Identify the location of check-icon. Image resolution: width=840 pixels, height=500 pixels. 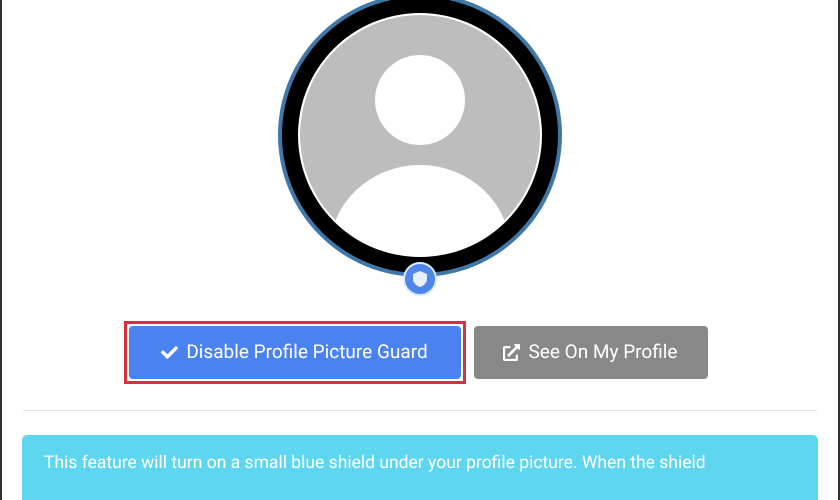
(169, 352).